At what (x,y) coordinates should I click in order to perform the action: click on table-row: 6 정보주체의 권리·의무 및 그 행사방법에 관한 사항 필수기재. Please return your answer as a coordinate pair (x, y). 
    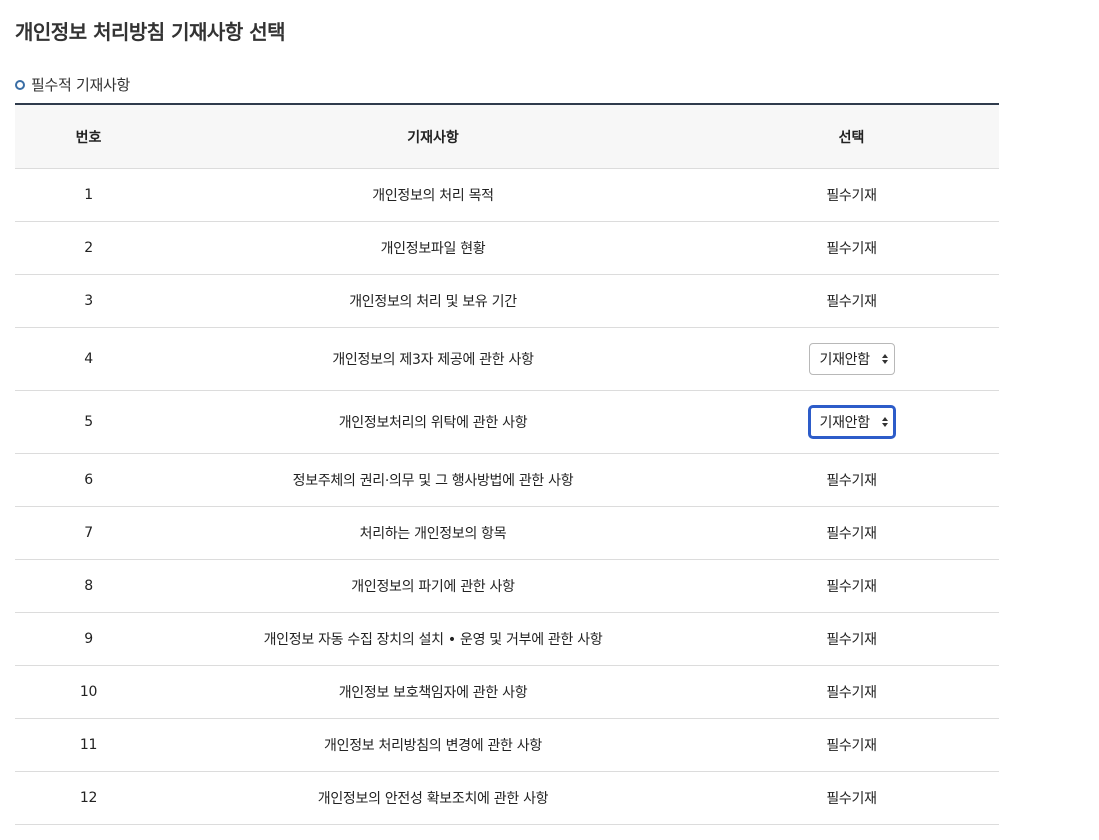
    Looking at the image, I should click on (507, 480).